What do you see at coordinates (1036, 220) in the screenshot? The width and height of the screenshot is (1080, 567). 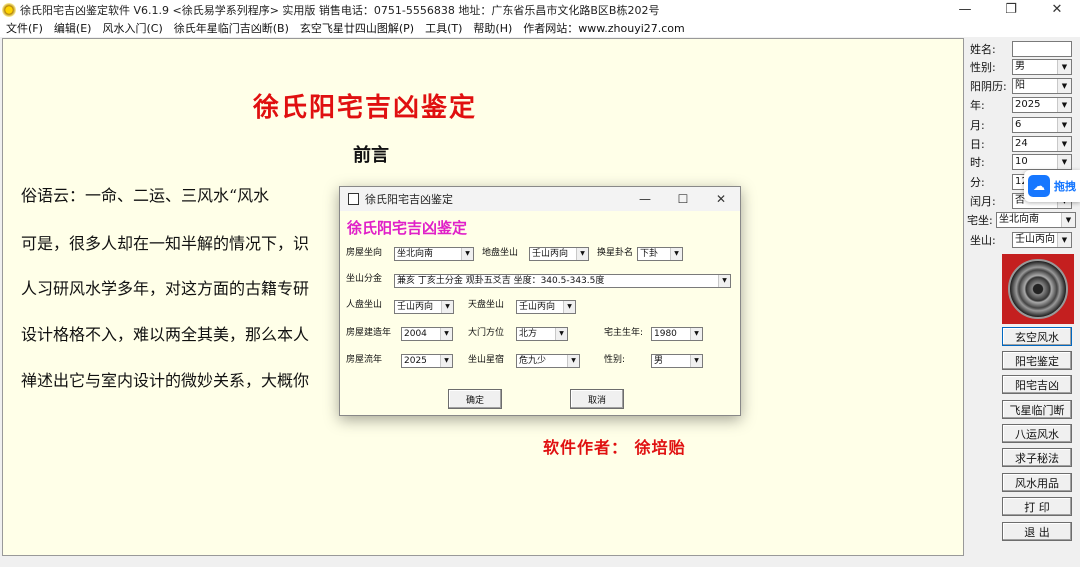 I see `house-sit-select: 坐北向南 ▼` at bounding box center [1036, 220].